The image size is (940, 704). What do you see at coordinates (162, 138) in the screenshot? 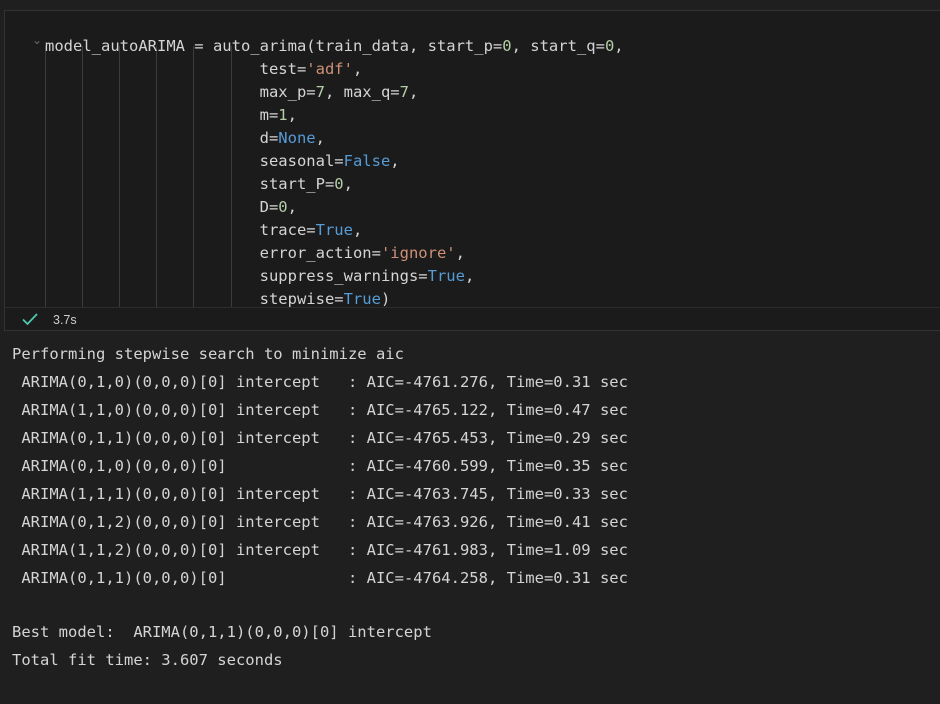
I see `code-token: d=` at bounding box center [162, 138].